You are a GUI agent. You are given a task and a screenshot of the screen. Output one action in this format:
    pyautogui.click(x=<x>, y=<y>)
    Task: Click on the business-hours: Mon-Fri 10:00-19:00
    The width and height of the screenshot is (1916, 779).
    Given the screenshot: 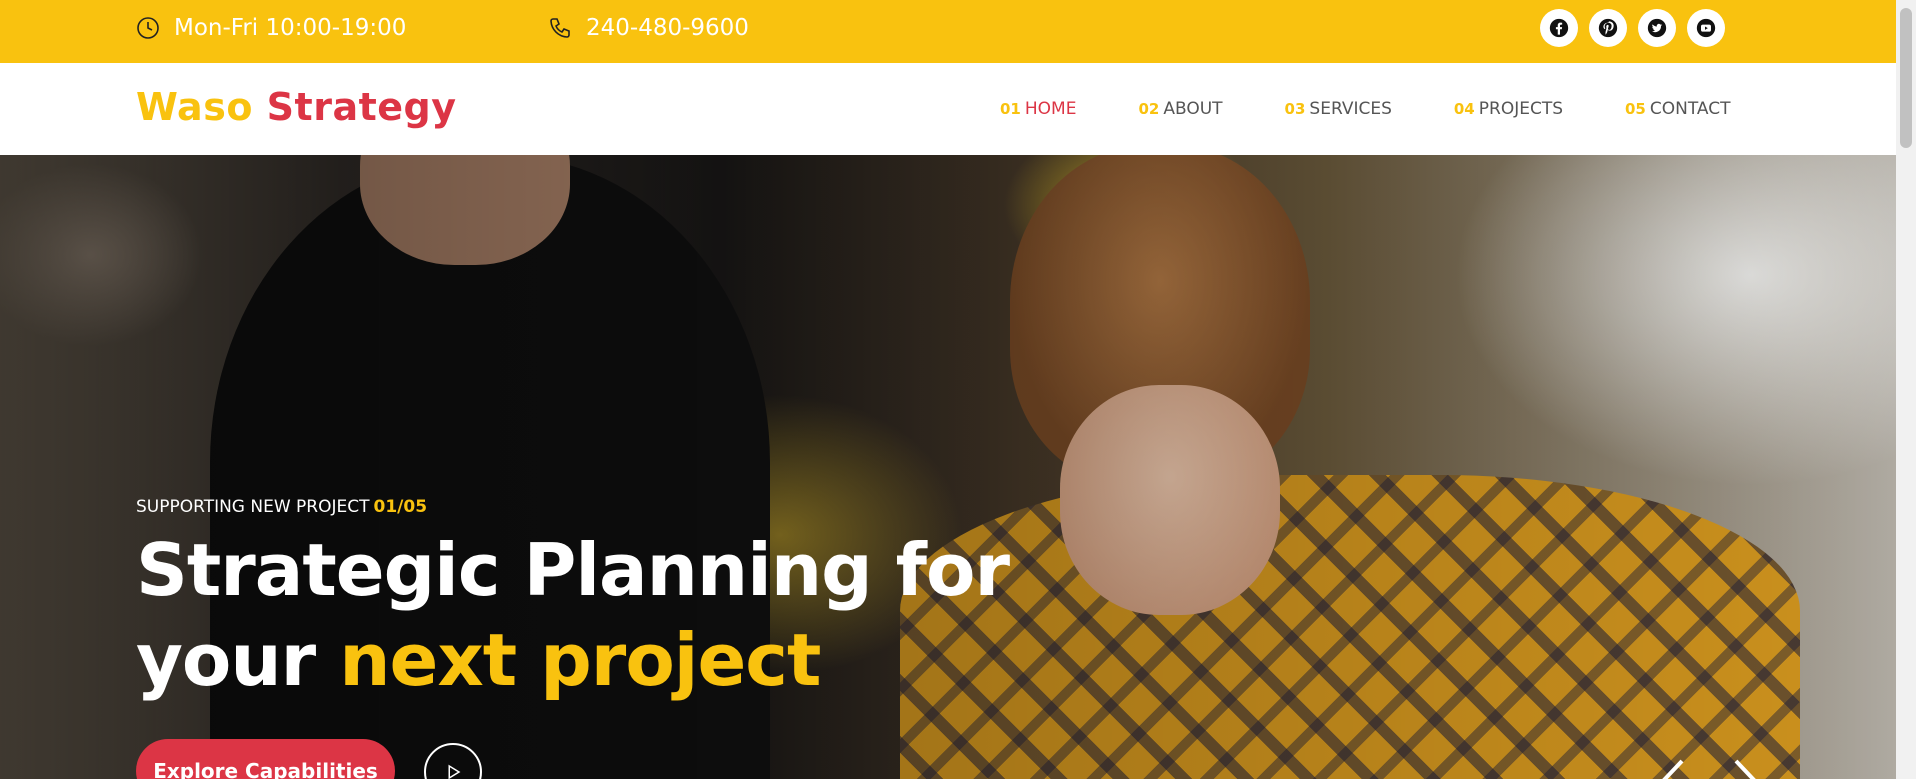 What is the action you would take?
    pyautogui.click(x=271, y=28)
    